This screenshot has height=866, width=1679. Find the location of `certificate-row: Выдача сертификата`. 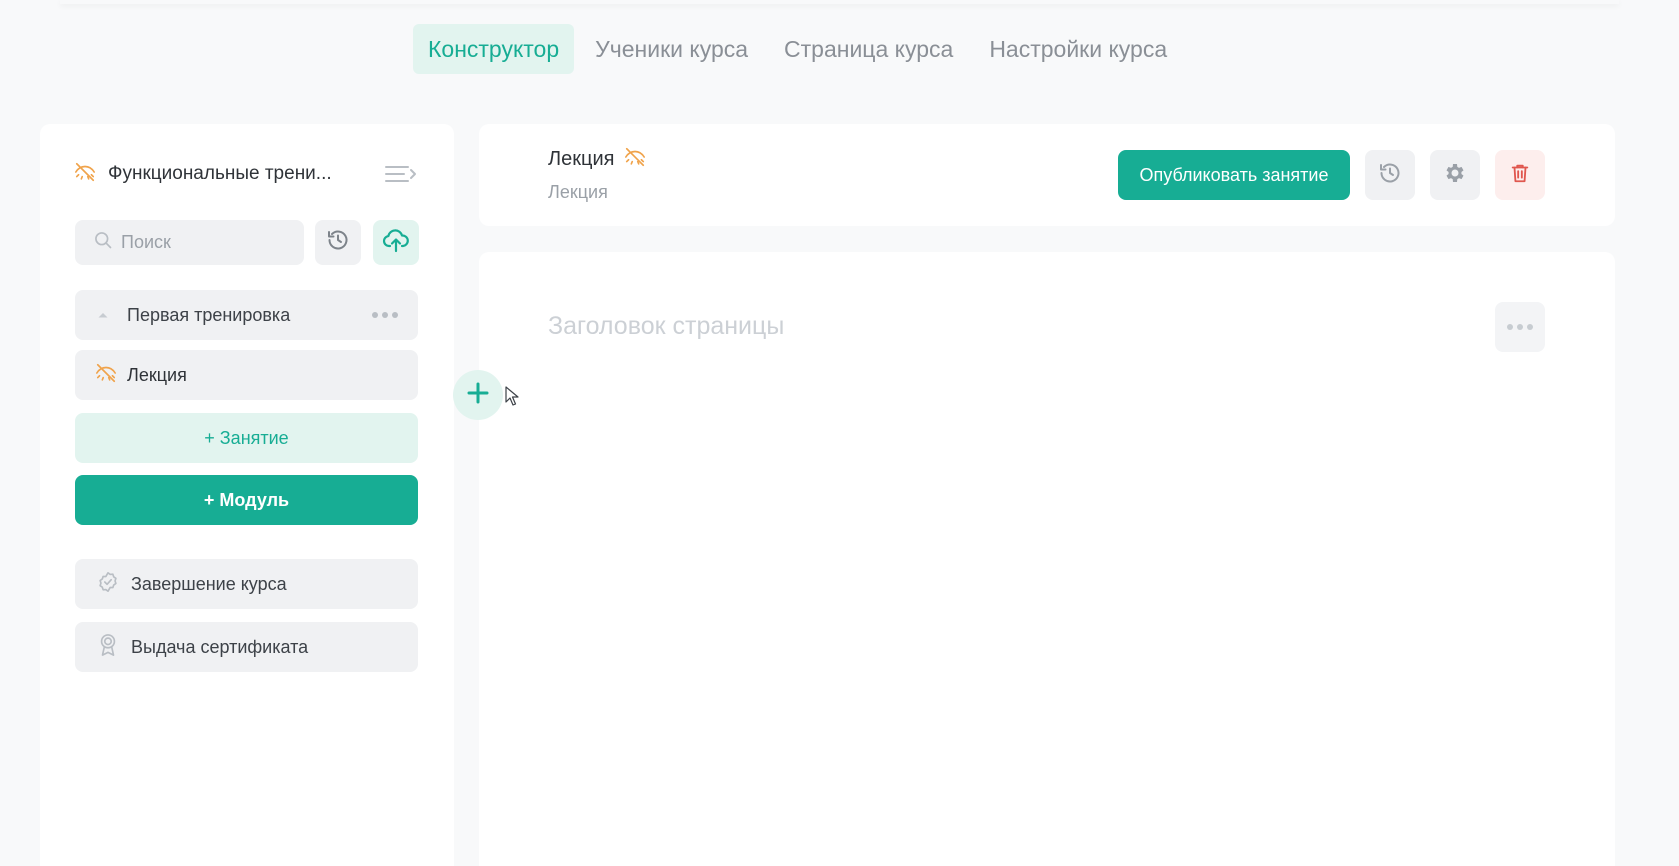

certificate-row: Выдача сертификата is located at coordinates (246, 647).